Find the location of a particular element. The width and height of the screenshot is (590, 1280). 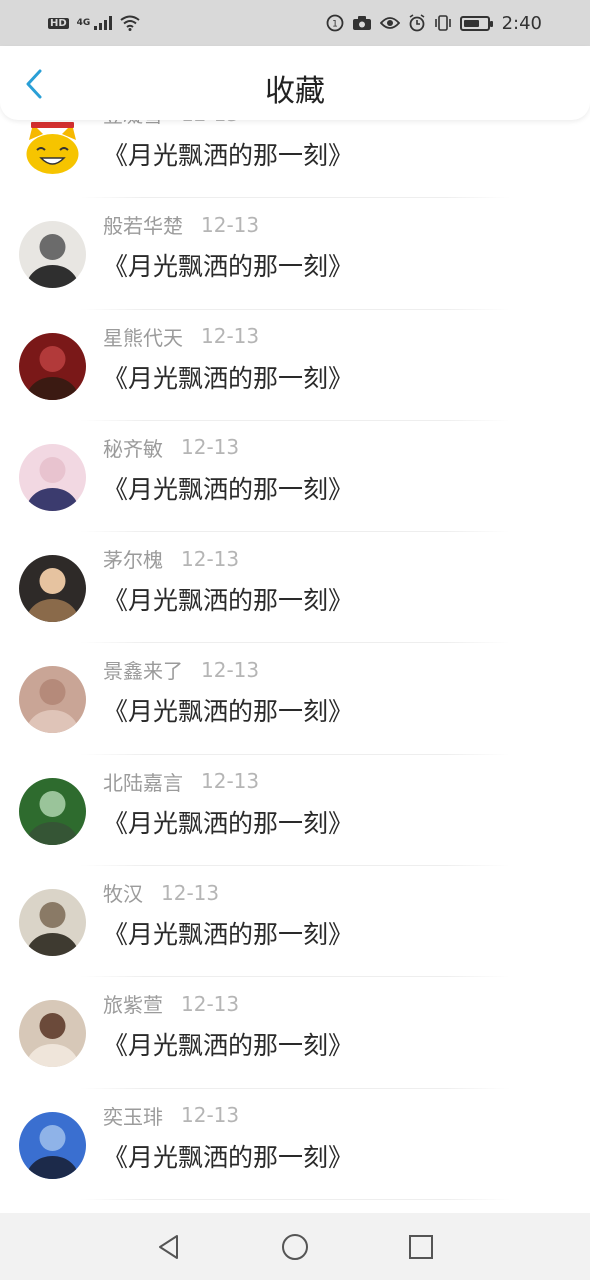

item-meta: 登凝雪 12-13 is located at coordinates (171, 124).